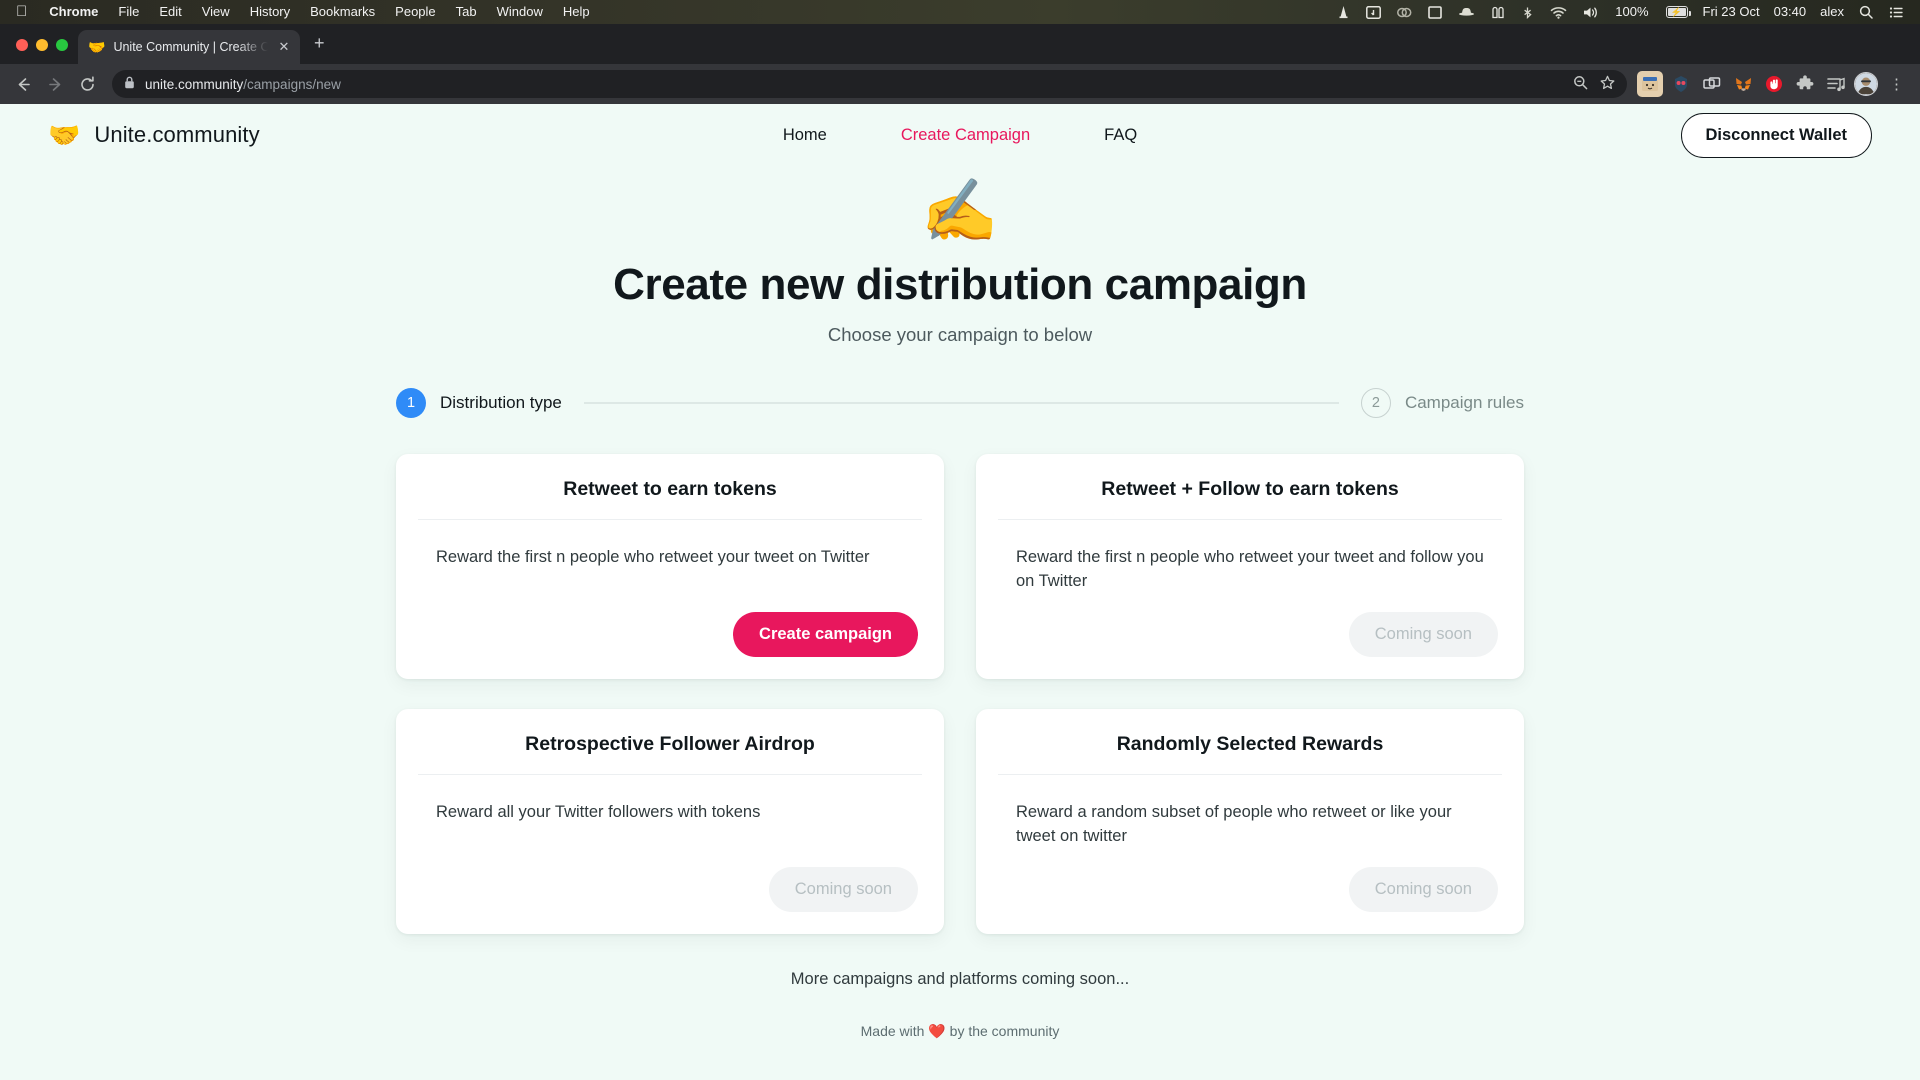 The image size is (1920, 1080). Describe the element at coordinates (1435, 12) in the screenshot. I see `display-icon` at that location.